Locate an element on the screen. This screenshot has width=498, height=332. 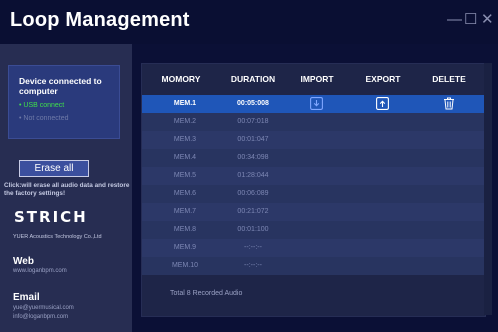
memory-duration: 00:01:100 is located at coordinates (253, 229).